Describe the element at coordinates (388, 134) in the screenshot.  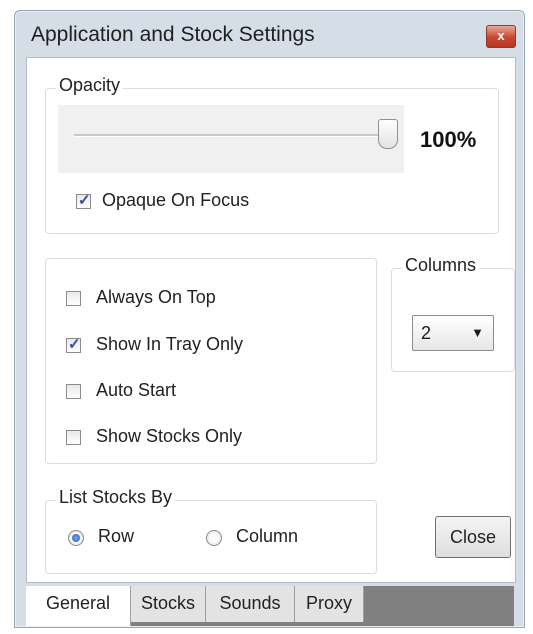
I see `slider-thumb` at that location.